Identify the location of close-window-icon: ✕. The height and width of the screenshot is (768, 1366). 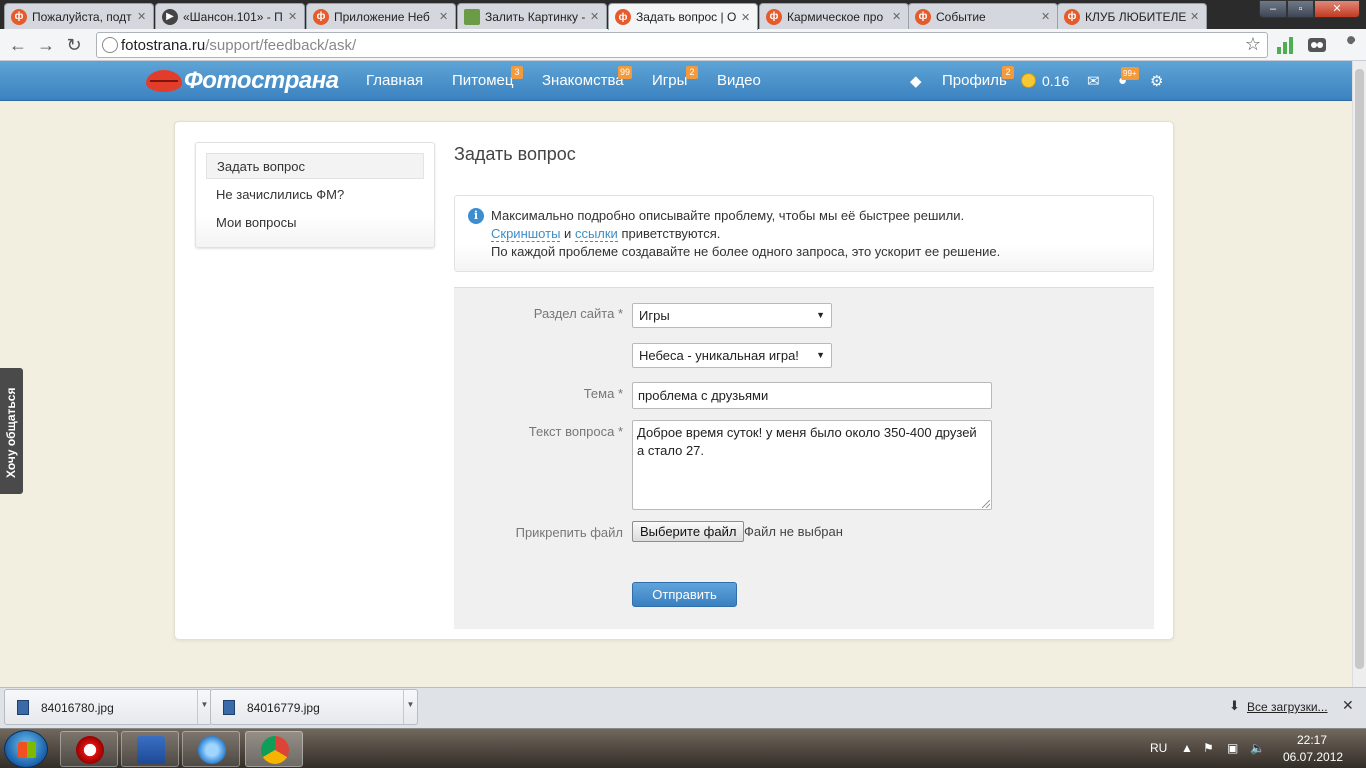
(1337, 9).